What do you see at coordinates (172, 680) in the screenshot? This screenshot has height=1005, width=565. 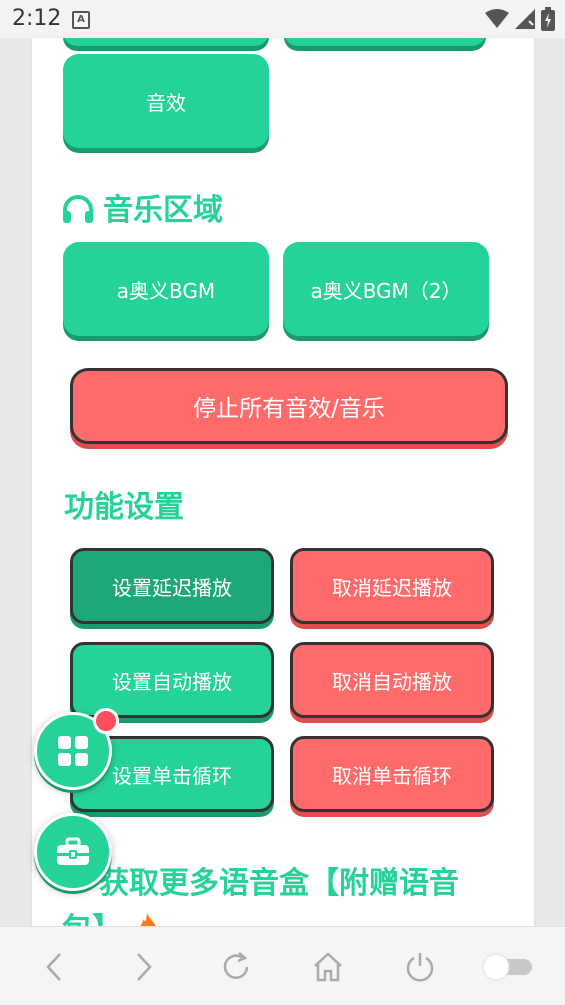 I see `set-autoplay-button: 设置自动播放` at bounding box center [172, 680].